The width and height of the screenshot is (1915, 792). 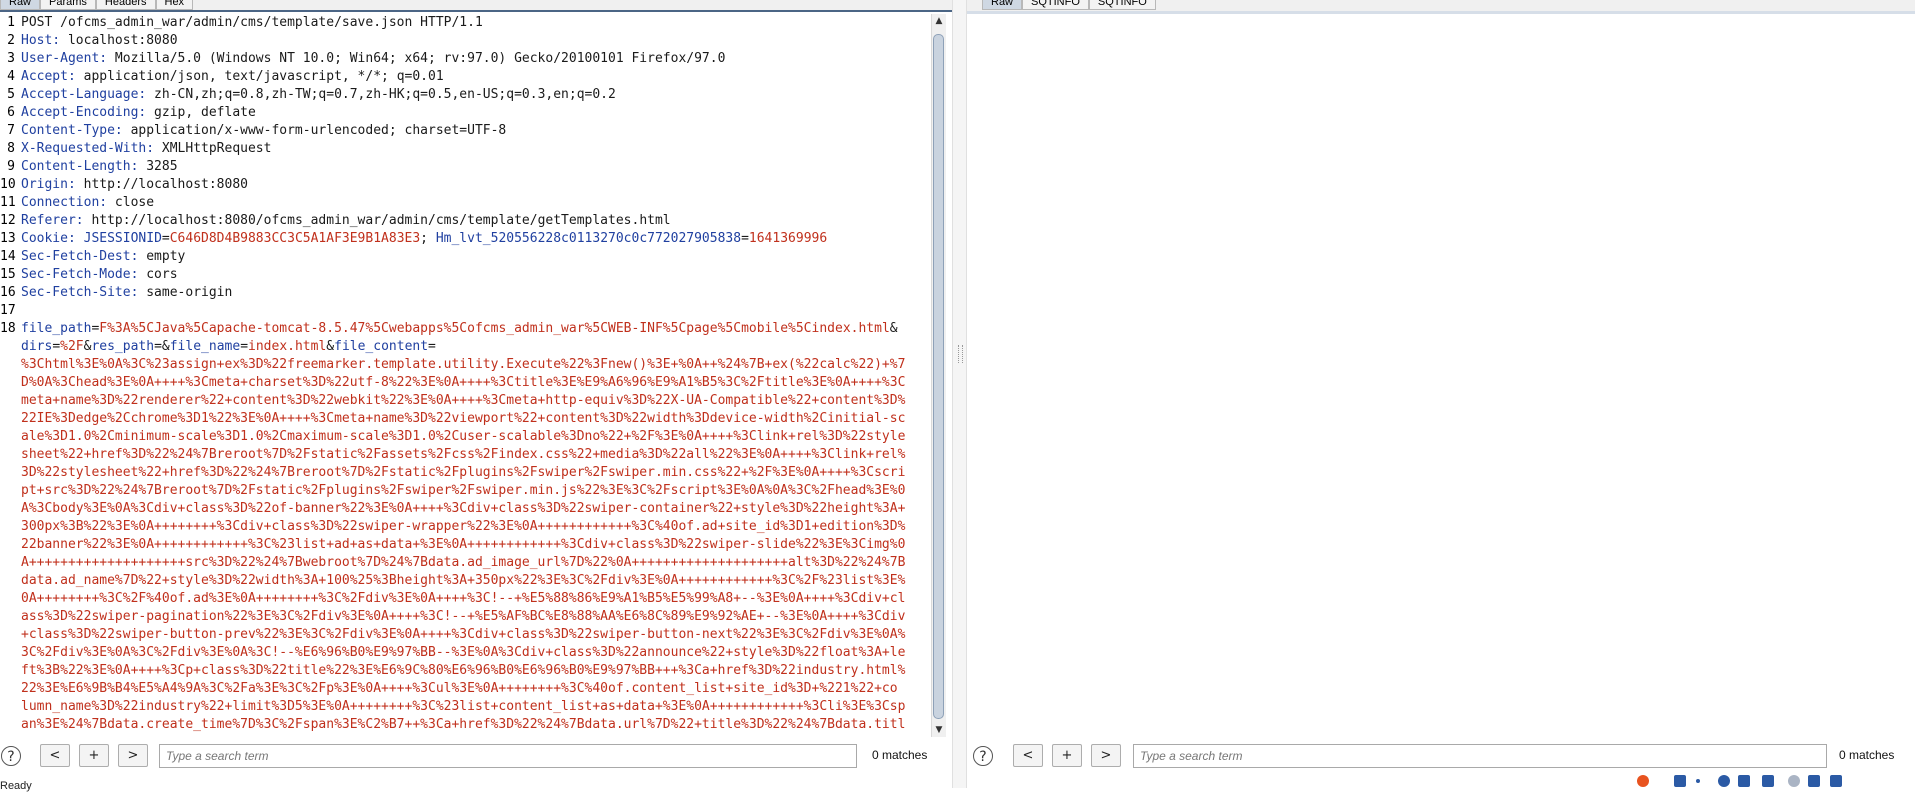 What do you see at coordinates (80, 166) in the screenshot?
I see `token: Content-Length:` at bounding box center [80, 166].